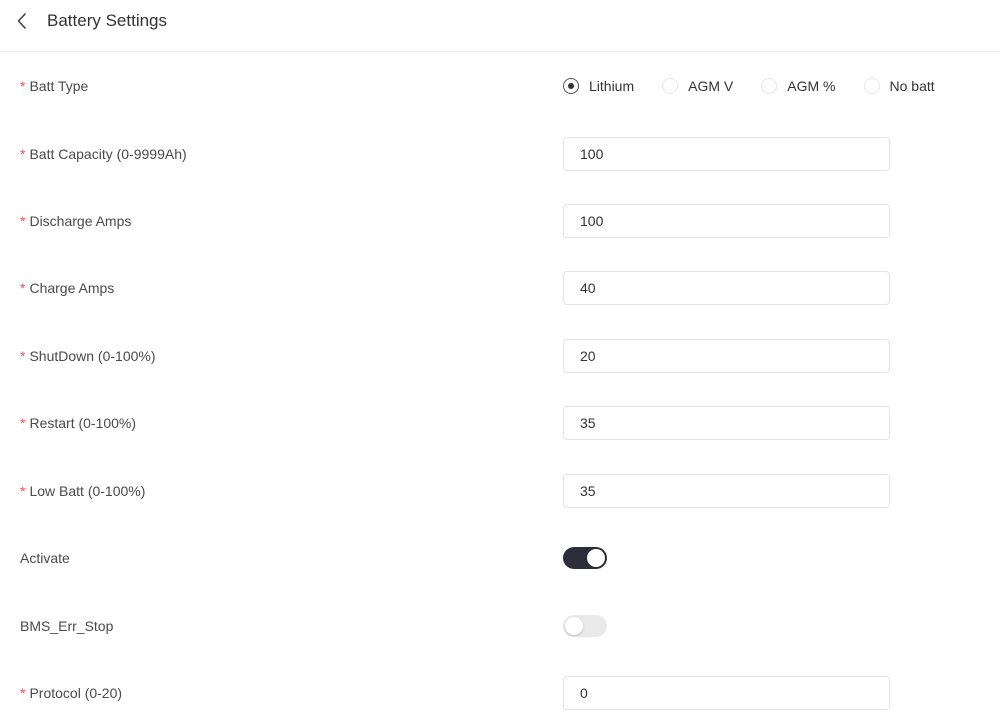 The width and height of the screenshot is (1000, 724). Describe the element at coordinates (76, 221) in the screenshot. I see `discharge-amps-label: * Discharge Amps` at that location.